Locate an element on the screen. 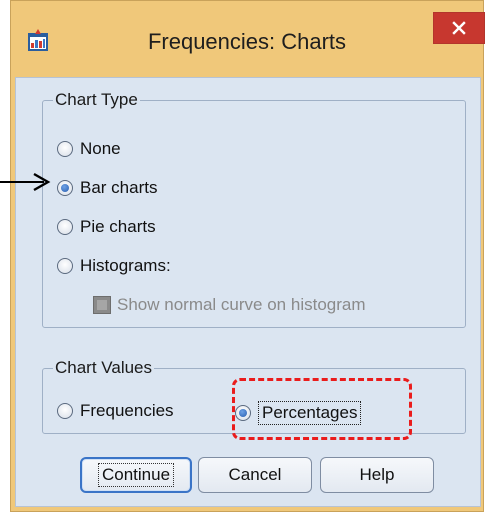 This screenshot has height=520, width=492. radio-histograms: Histograms: is located at coordinates (114, 266).